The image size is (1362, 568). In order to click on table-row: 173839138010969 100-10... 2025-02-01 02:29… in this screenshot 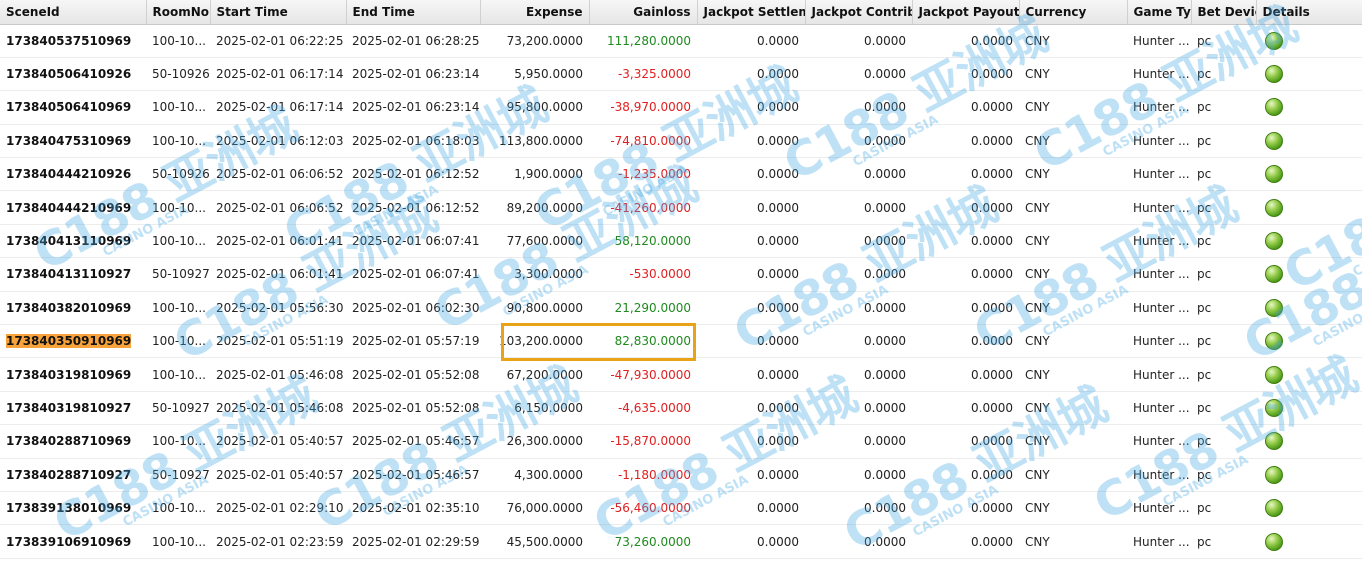, I will do `click(681, 508)`.